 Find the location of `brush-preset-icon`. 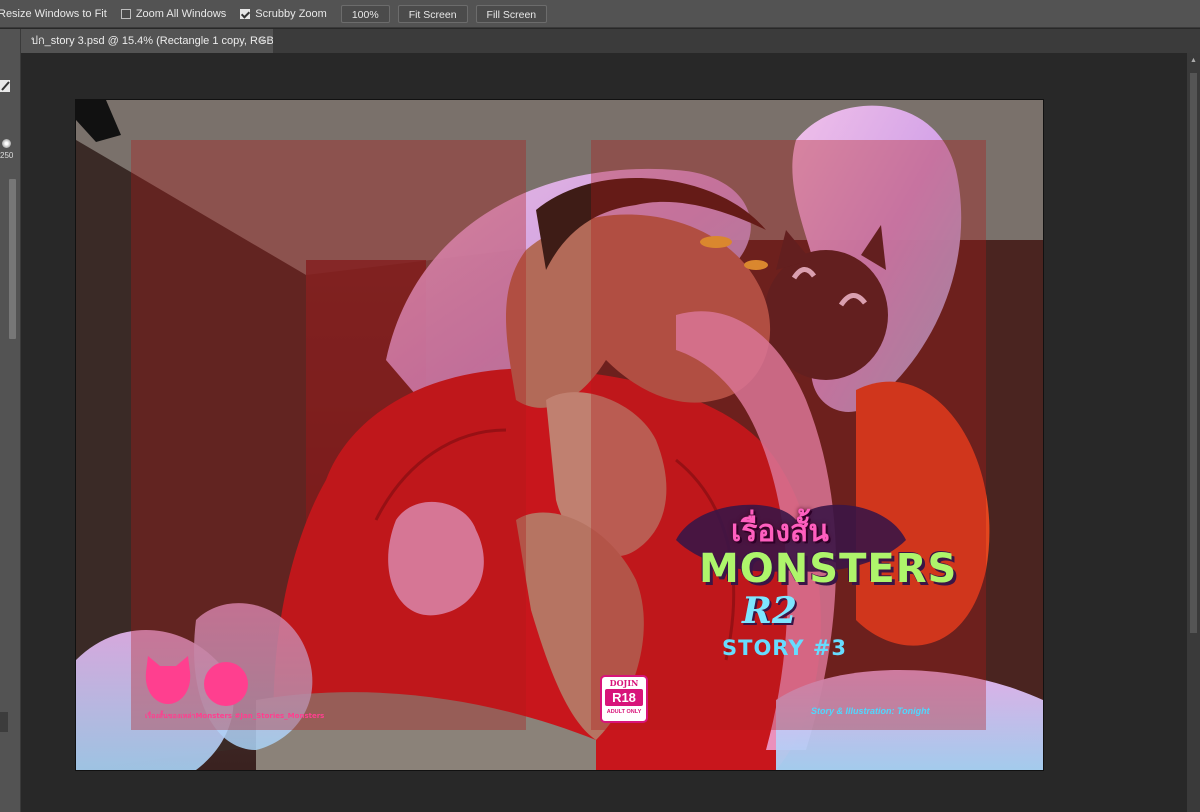

brush-preset-icon is located at coordinates (6, 143).